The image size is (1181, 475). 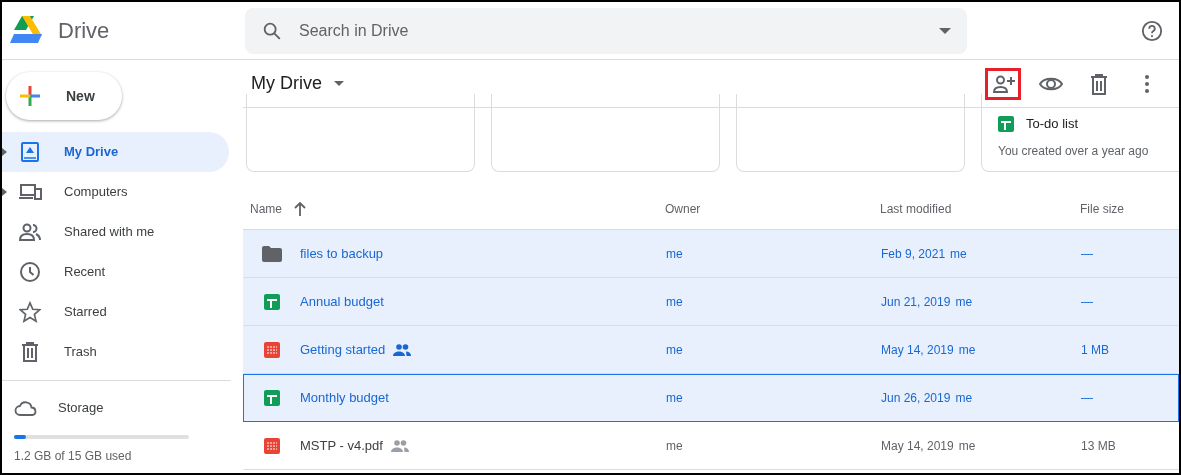 What do you see at coordinates (30, 152) in the screenshot?
I see `drive-icon` at bounding box center [30, 152].